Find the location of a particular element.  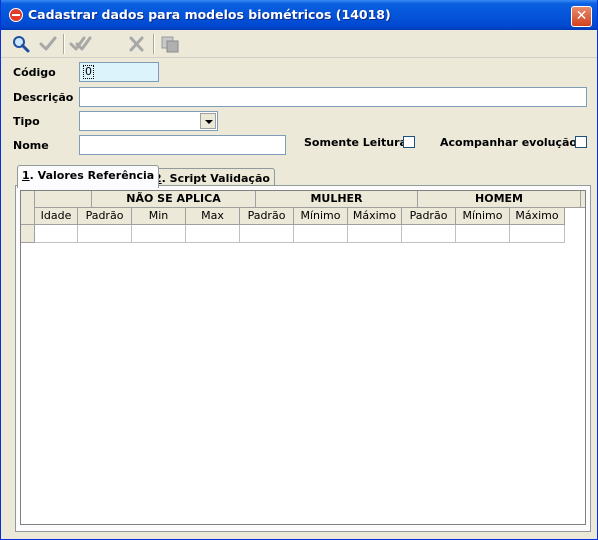

acompanhar-evolucao-checkbox is located at coordinates (581, 142).